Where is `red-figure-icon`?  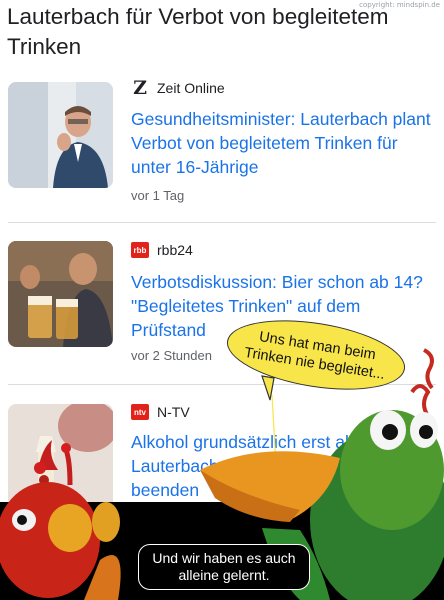
red-figure-icon is located at coordinates (60, 520).